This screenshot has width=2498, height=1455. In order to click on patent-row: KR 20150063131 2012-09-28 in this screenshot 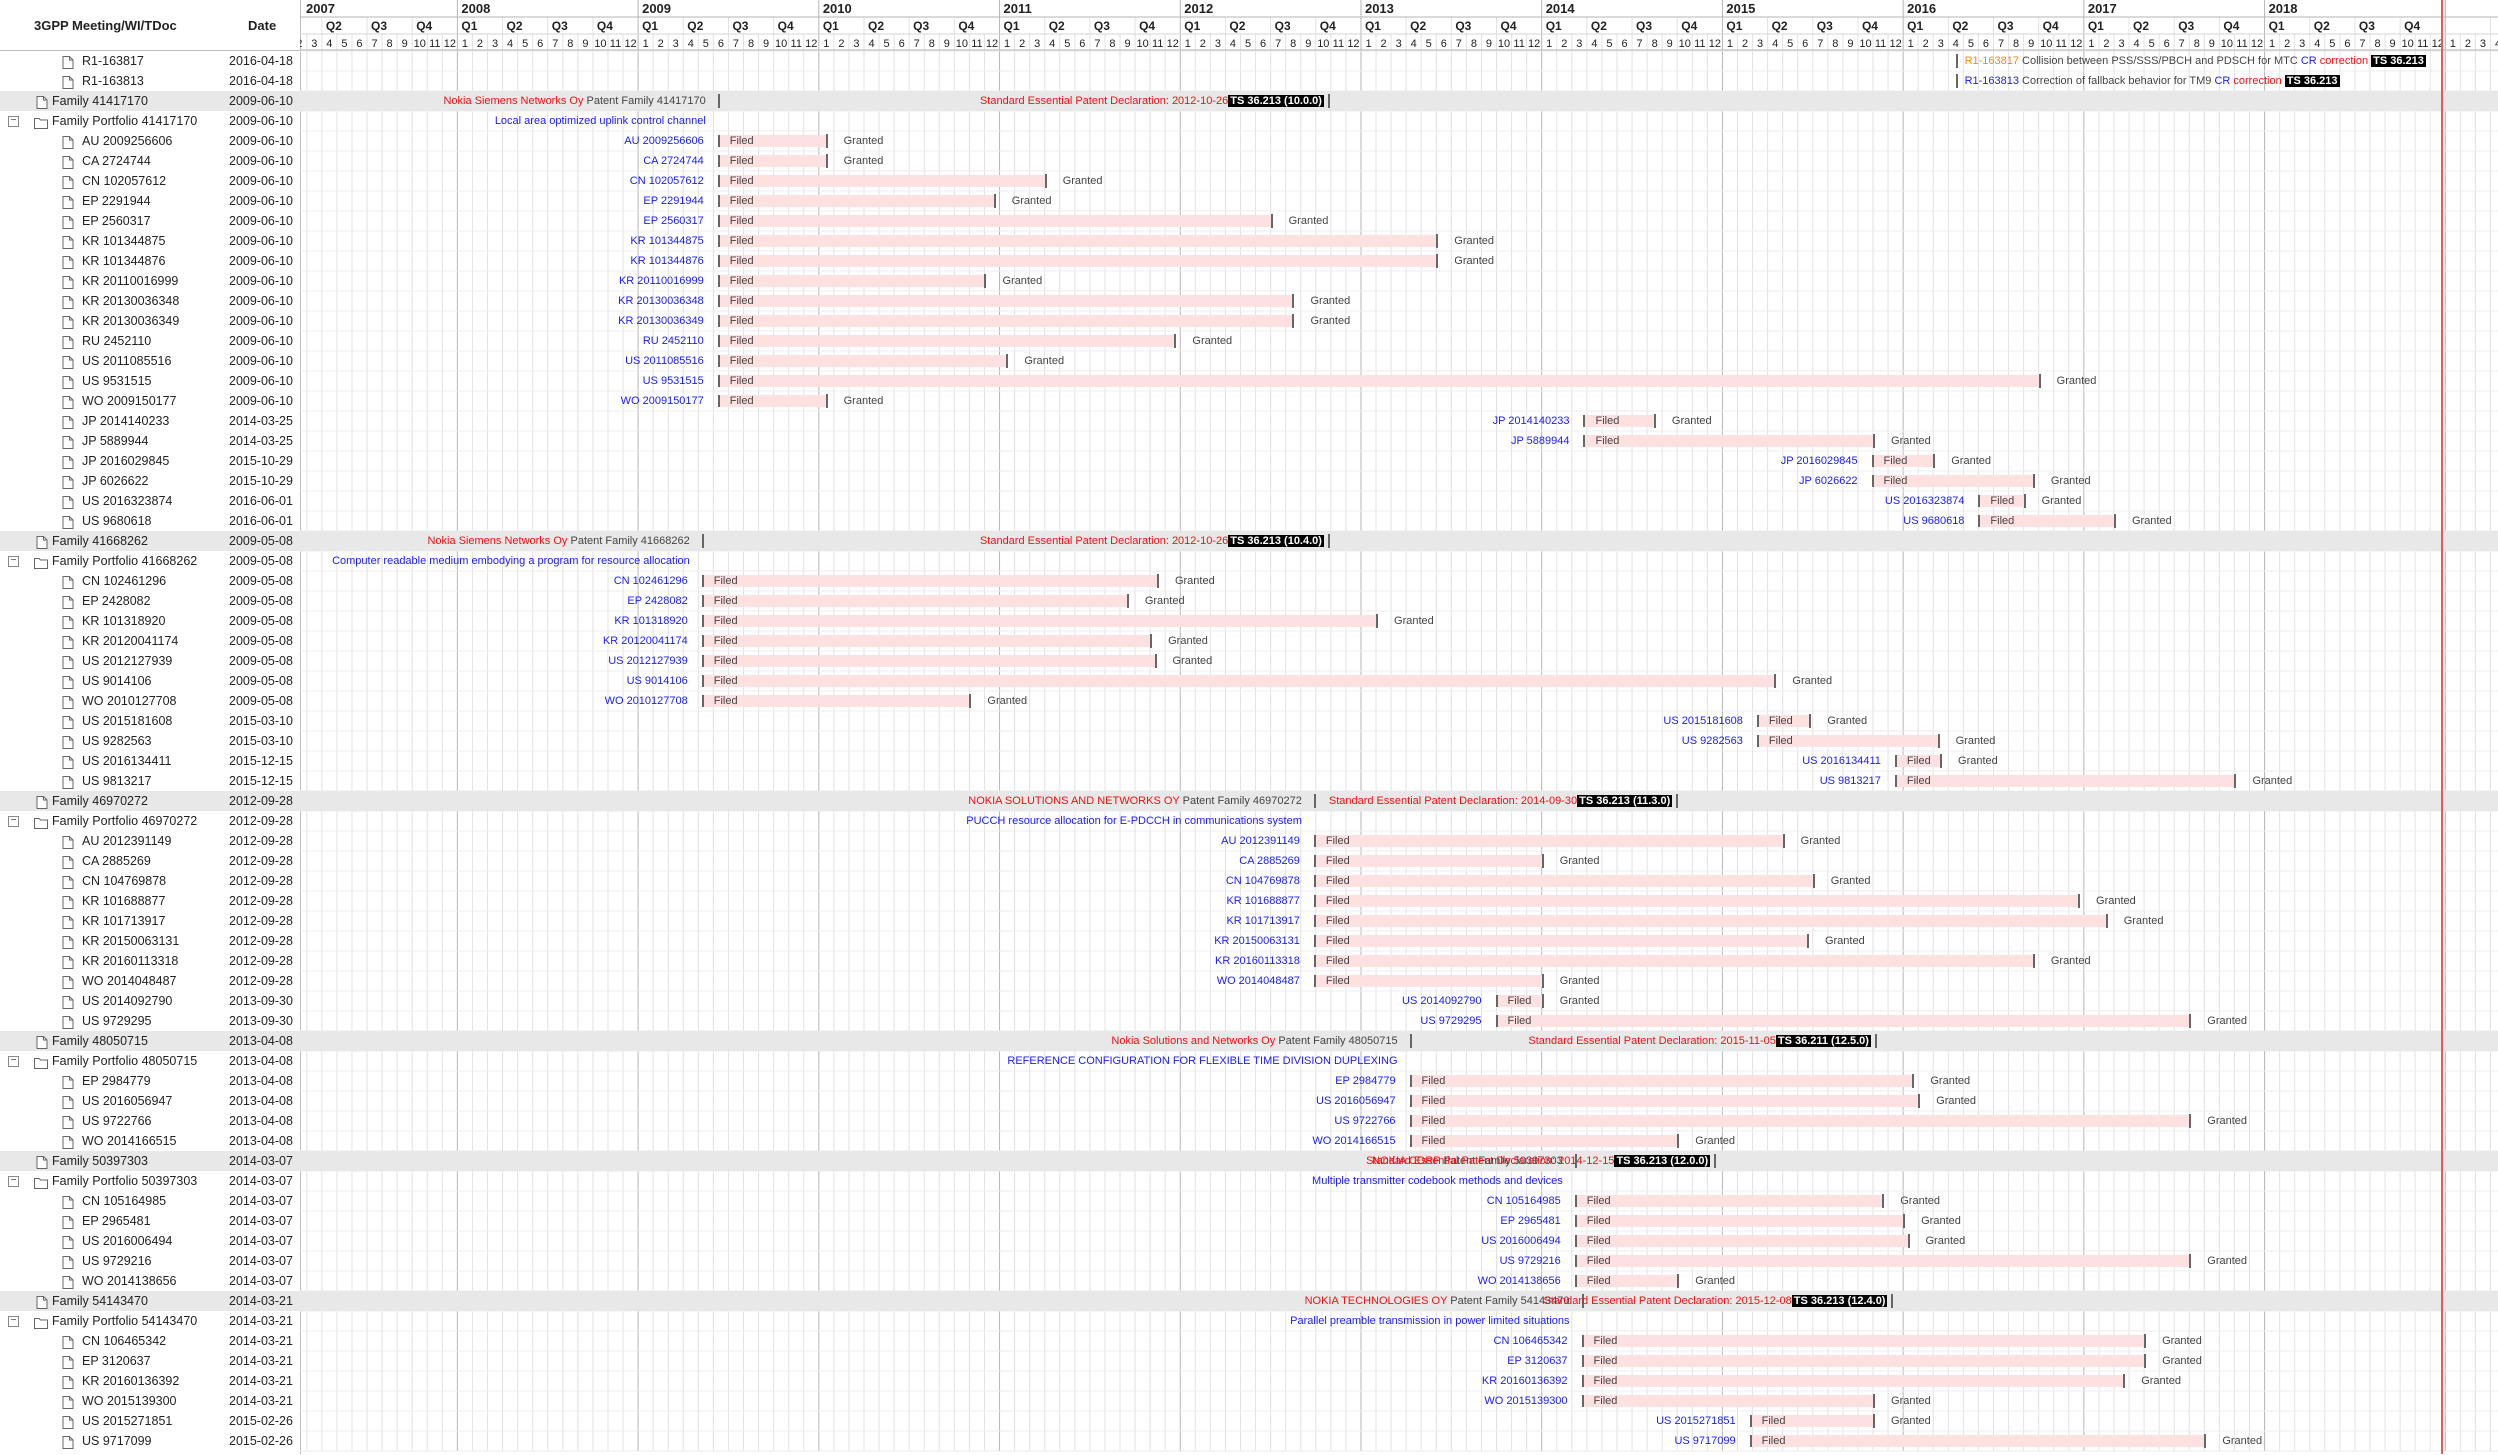, I will do `click(150, 941)`.